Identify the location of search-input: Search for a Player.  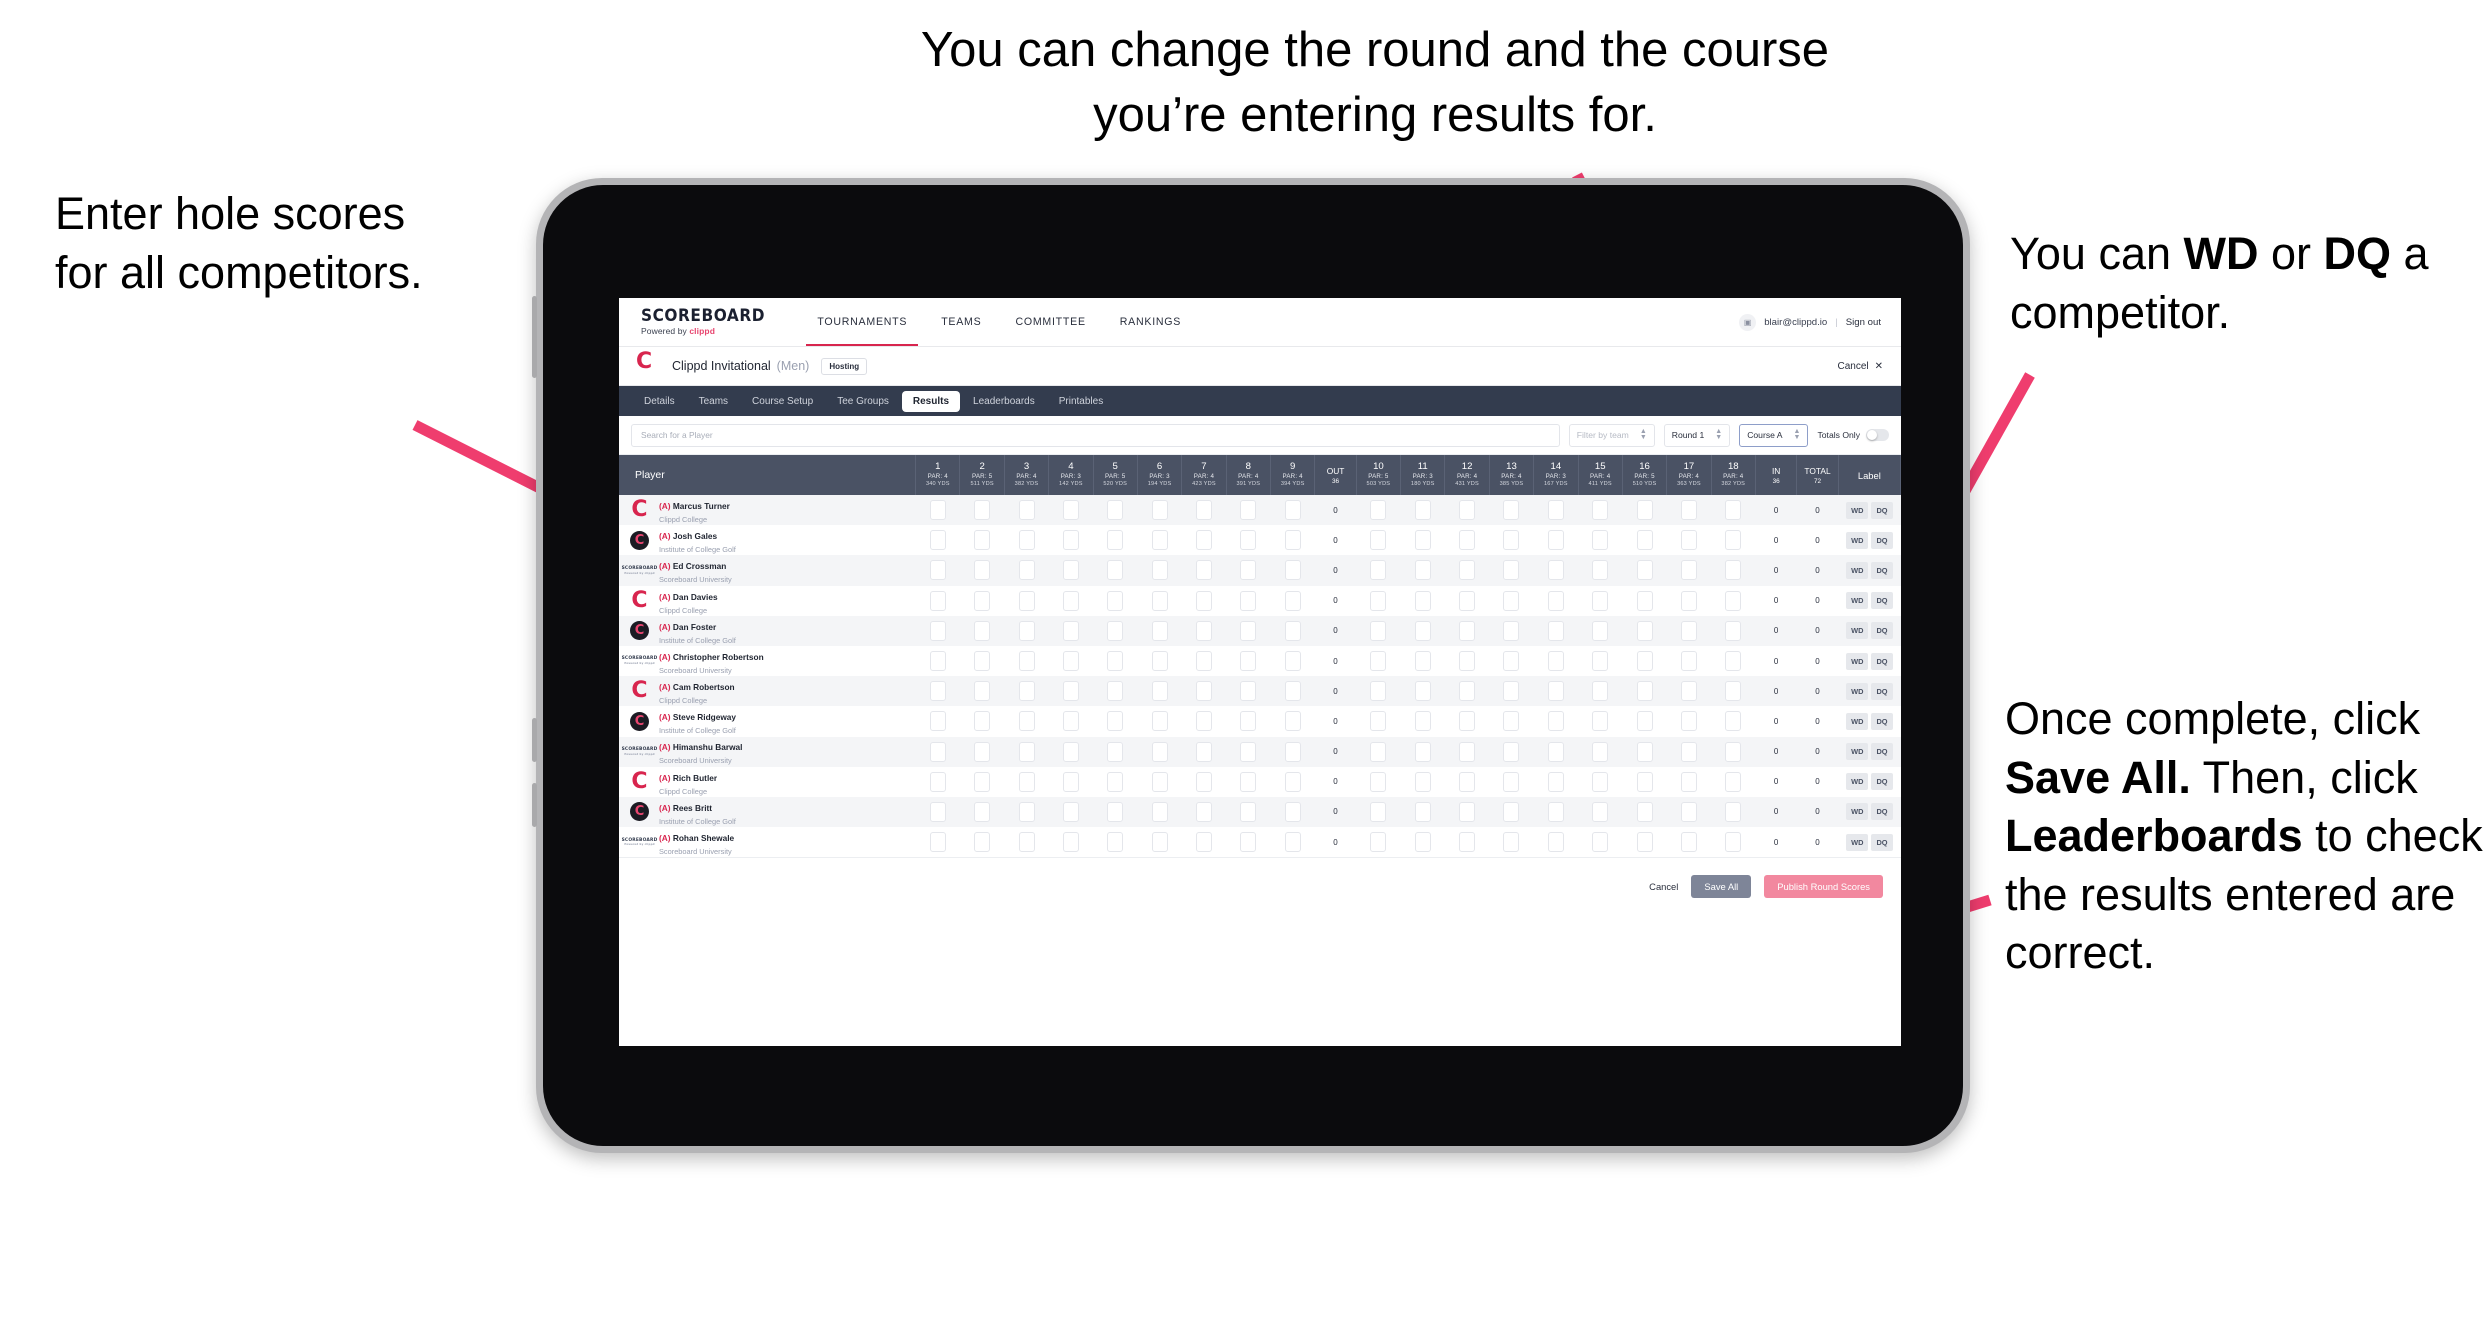
(1095, 435).